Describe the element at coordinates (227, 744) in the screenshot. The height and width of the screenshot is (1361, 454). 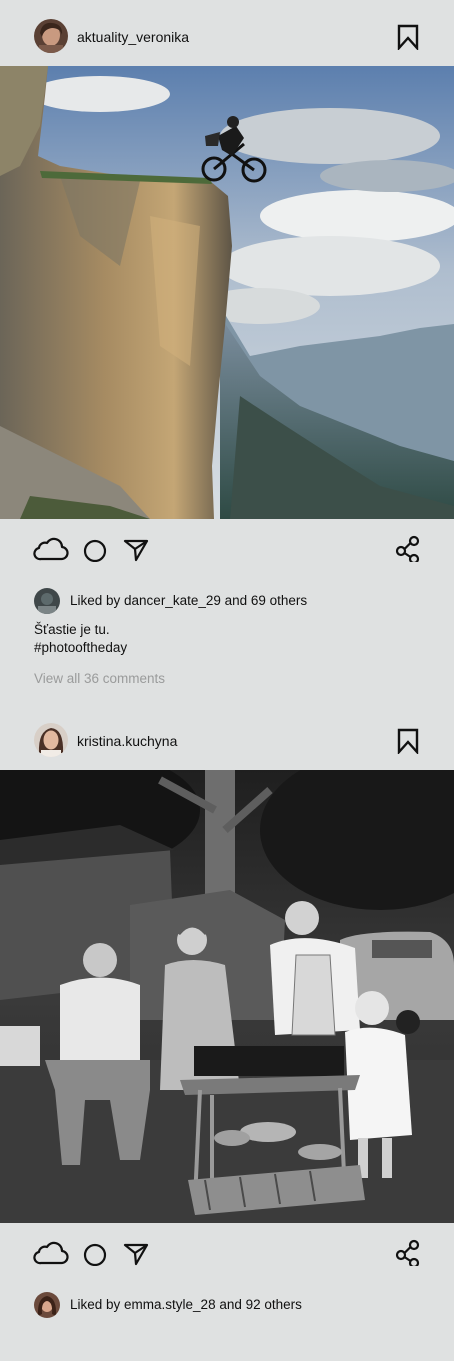
I see `post-header: kristina.kuchyna` at that location.